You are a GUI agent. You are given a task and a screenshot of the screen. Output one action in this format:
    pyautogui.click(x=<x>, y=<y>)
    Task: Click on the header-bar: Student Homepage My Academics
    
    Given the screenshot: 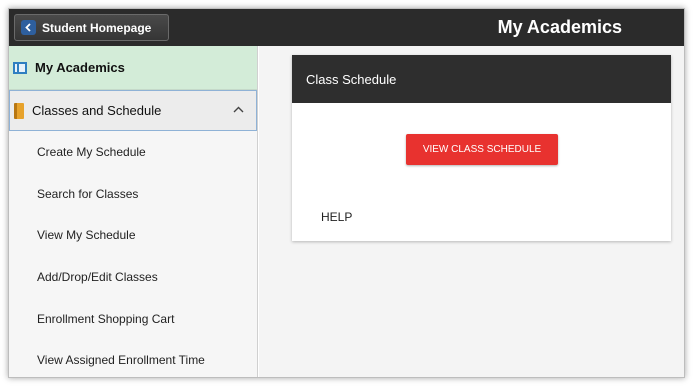 What is the action you would take?
    pyautogui.click(x=346, y=27)
    